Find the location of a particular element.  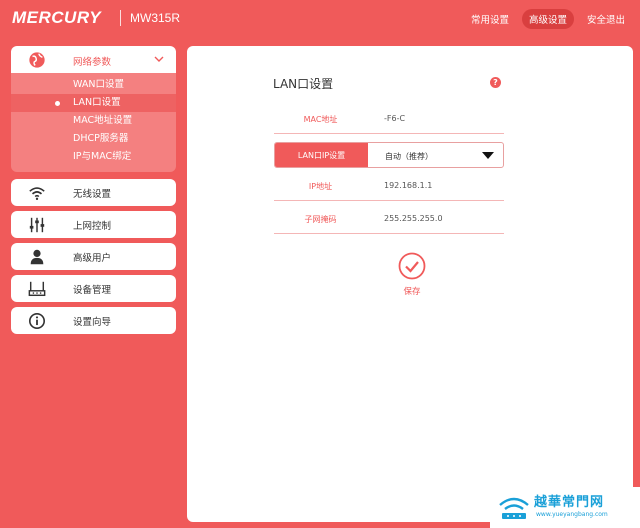

lan-ip-mode-label: LAN口IP设置 is located at coordinates (321, 155).